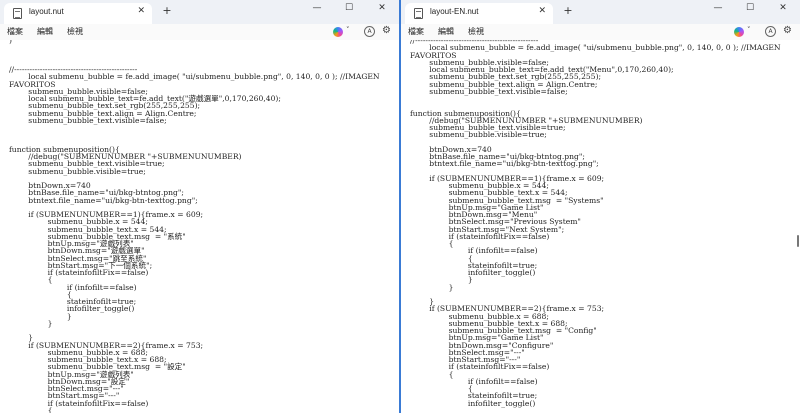 This screenshot has width=800, height=413. What do you see at coordinates (199, 12) in the screenshot?
I see `title-bar: layout.nut ✕ + — ☐ ✕` at bounding box center [199, 12].